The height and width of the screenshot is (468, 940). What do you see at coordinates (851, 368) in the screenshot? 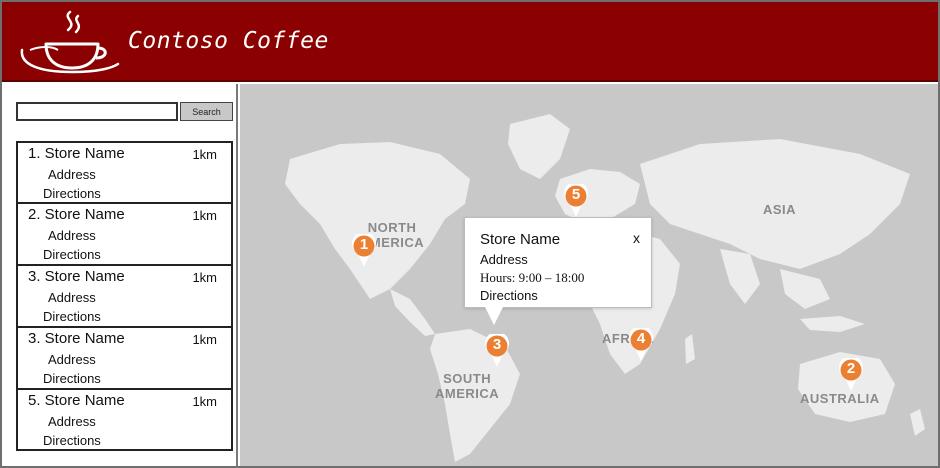
I see `map-pin-label: 2` at bounding box center [851, 368].